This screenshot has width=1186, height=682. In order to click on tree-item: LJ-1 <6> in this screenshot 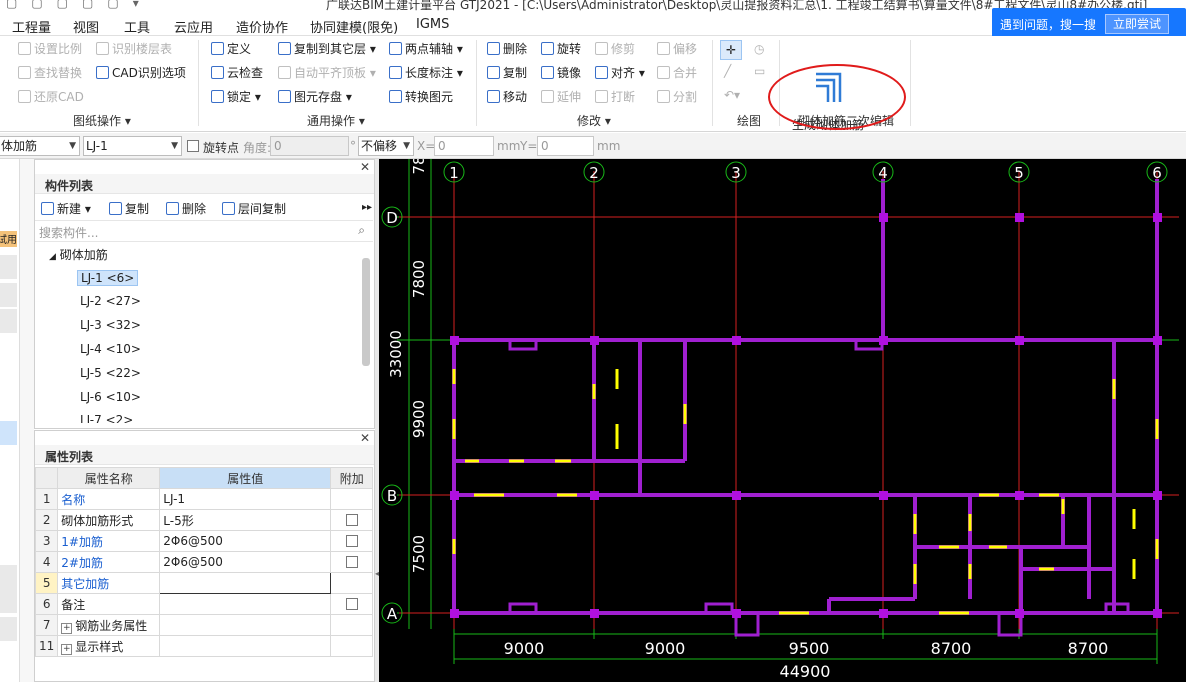, I will do `click(108, 278)`.